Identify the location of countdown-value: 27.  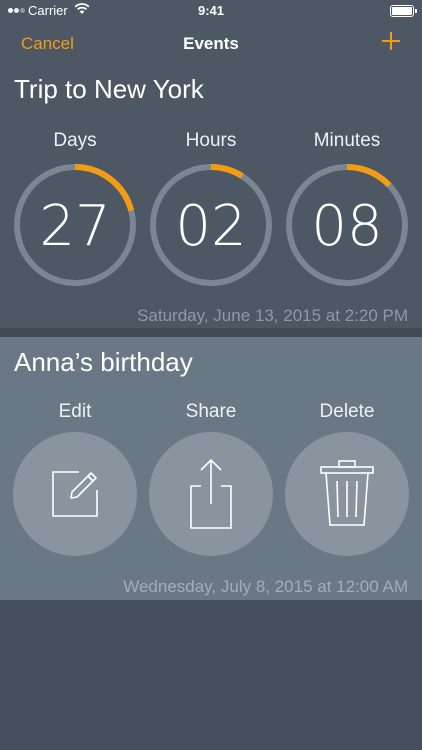
(74, 226).